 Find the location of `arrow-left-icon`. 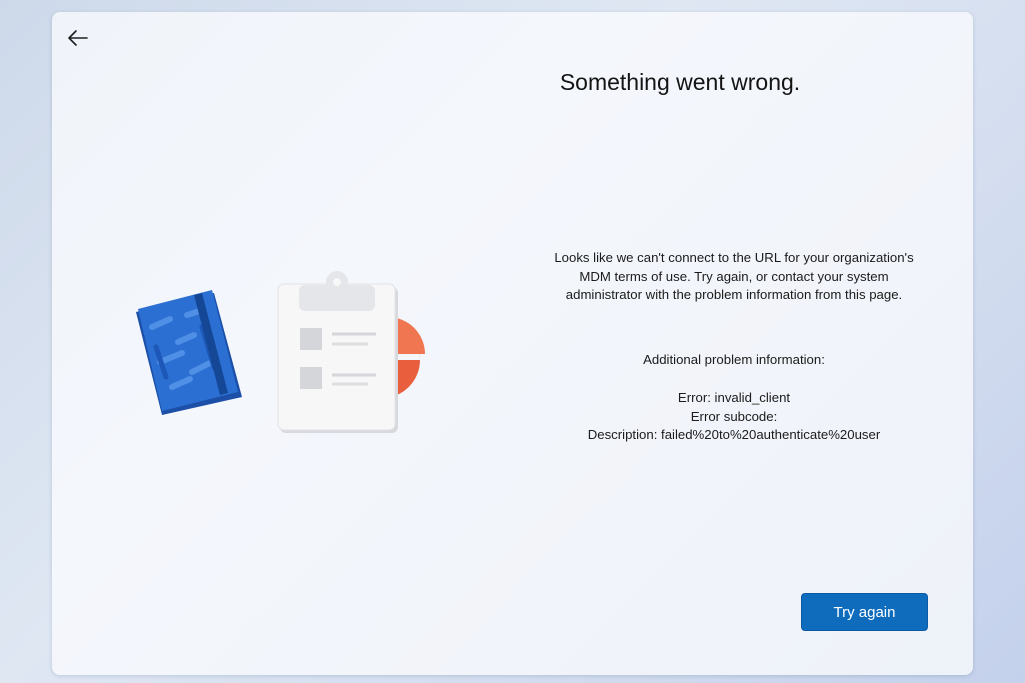

arrow-left-icon is located at coordinates (78, 38).